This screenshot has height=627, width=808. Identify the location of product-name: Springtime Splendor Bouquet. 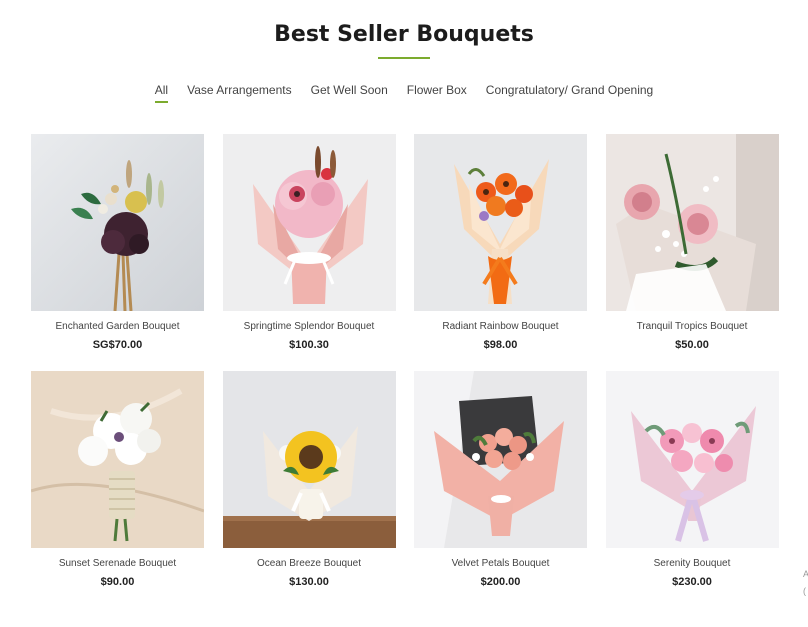
(309, 327).